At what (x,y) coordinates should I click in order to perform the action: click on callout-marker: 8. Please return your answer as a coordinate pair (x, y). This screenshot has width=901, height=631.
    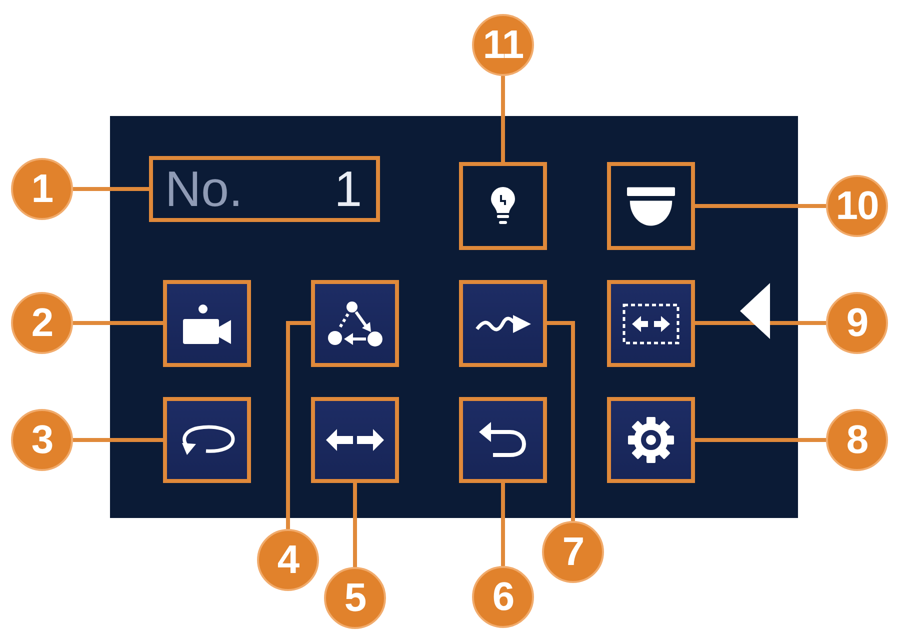
    Looking at the image, I should click on (857, 440).